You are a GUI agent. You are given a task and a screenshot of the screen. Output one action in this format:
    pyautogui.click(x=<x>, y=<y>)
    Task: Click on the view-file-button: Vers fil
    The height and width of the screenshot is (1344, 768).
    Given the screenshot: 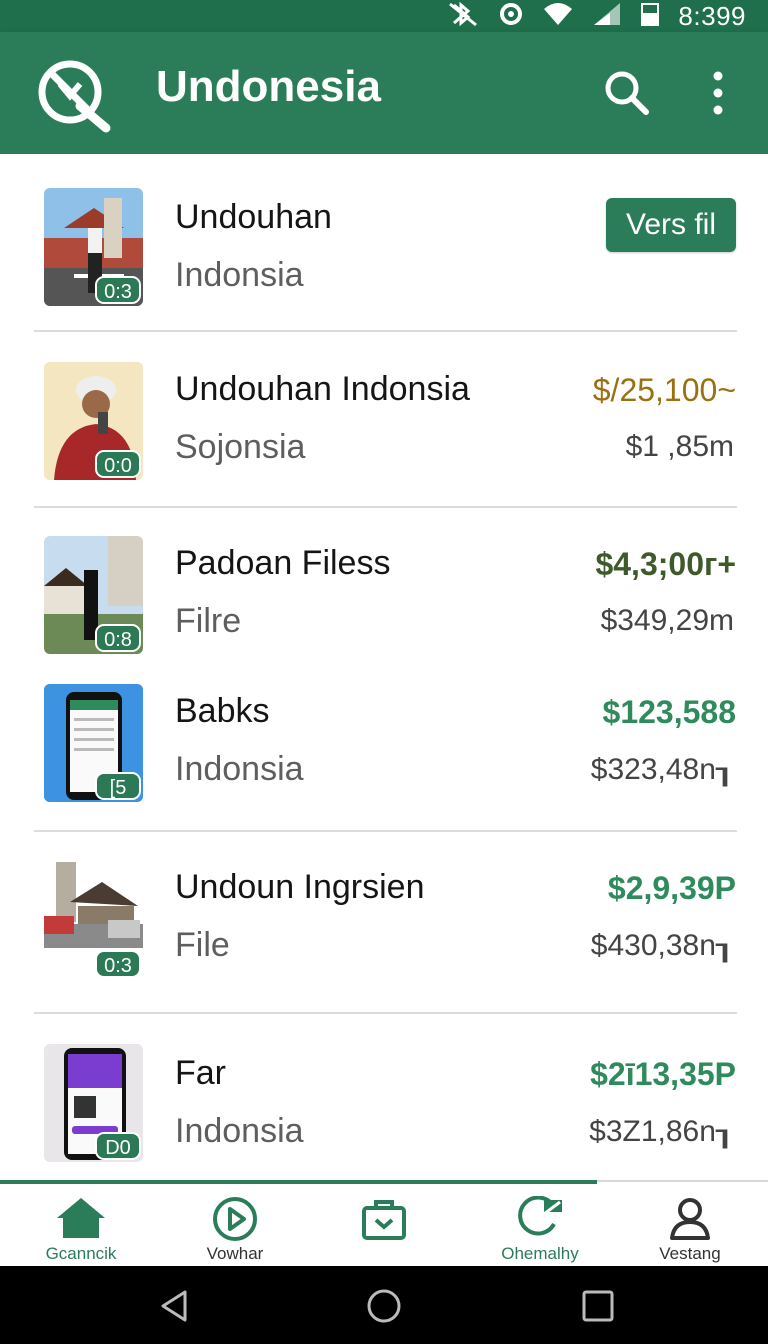 What is the action you would take?
    pyautogui.click(x=671, y=225)
    